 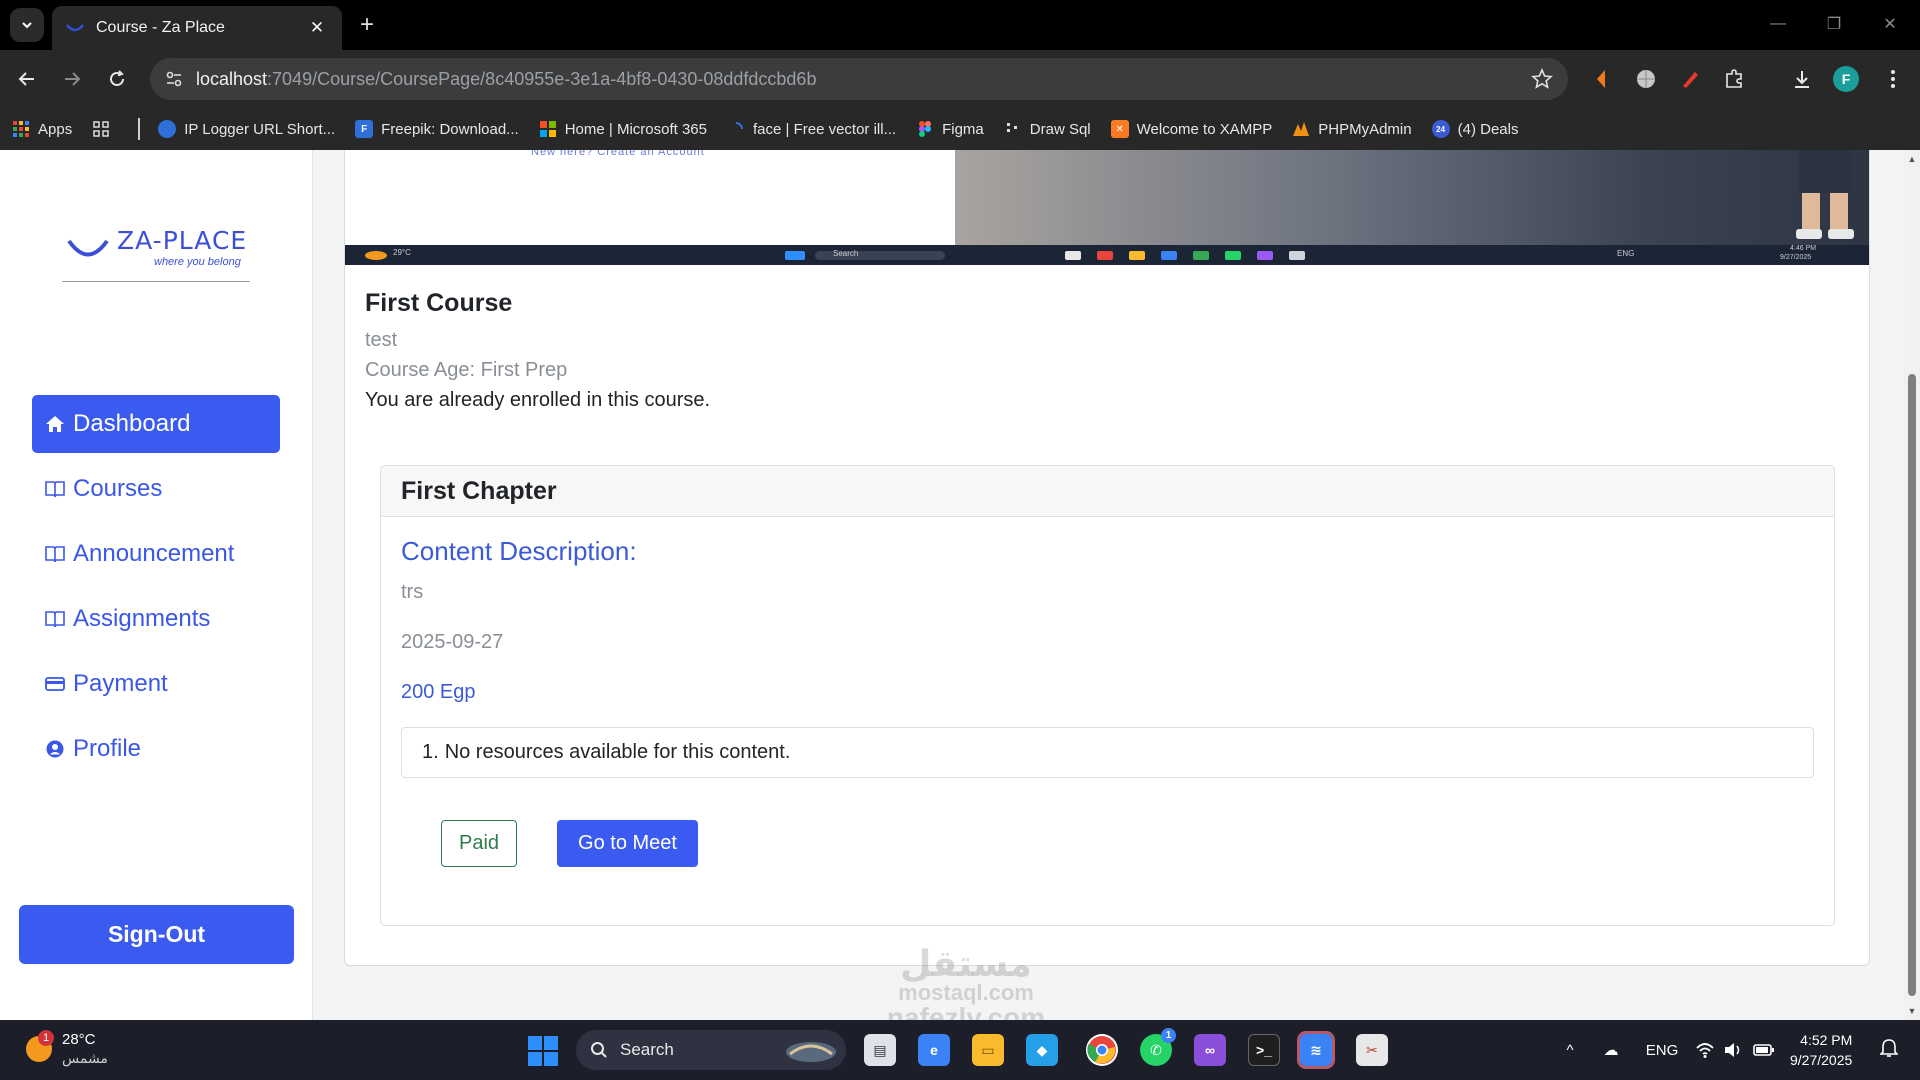 What do you see at coordinates (1474, 129) in the screenshot?
I see `bookmark-deals: 24 (4) Deals` at bounding box center [1474, 129].